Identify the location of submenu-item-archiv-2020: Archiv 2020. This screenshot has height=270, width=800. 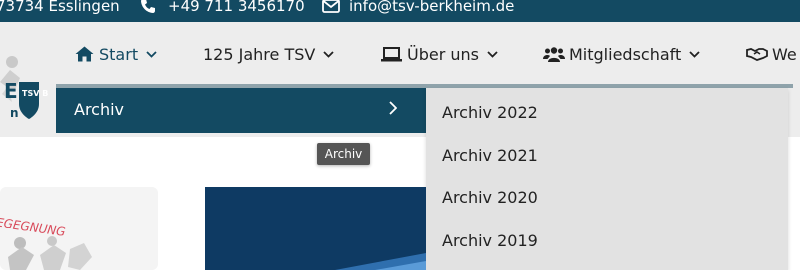
(490, 197).